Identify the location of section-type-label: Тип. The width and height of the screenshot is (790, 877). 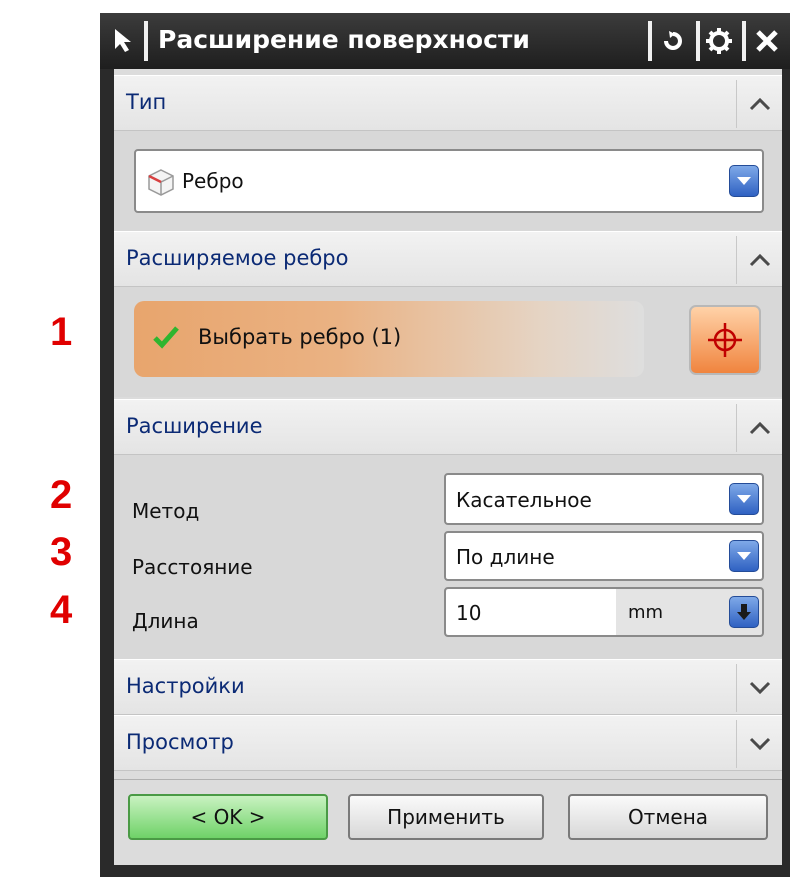
(146, 102).